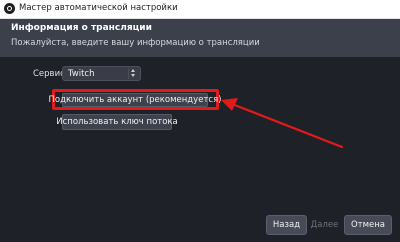  Describe the element at coordinates (98, 8) in the screenshot. I see `window-title: Мастер автоматической настройки` at that location.